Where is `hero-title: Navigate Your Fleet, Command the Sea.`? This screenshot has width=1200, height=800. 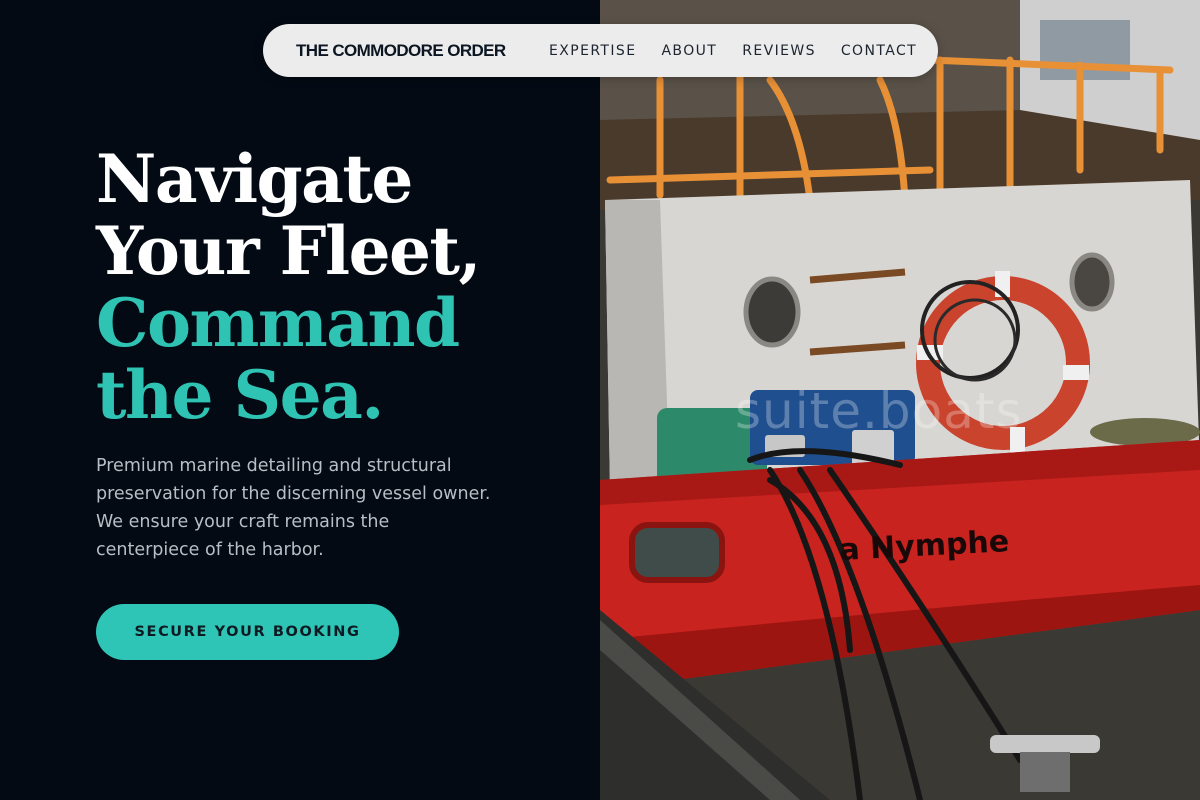
hero-title: Navigate Your Fleet, Command the Sea. is located at coordinates (336, 287).